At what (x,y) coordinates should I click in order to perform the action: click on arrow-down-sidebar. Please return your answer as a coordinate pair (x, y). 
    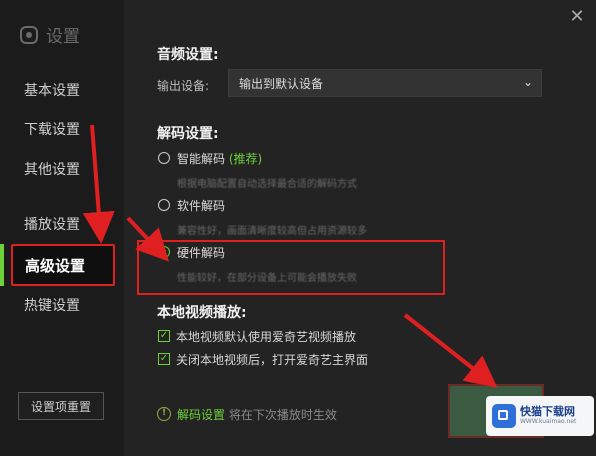
    Looking at the image, I should click on (98, 184).